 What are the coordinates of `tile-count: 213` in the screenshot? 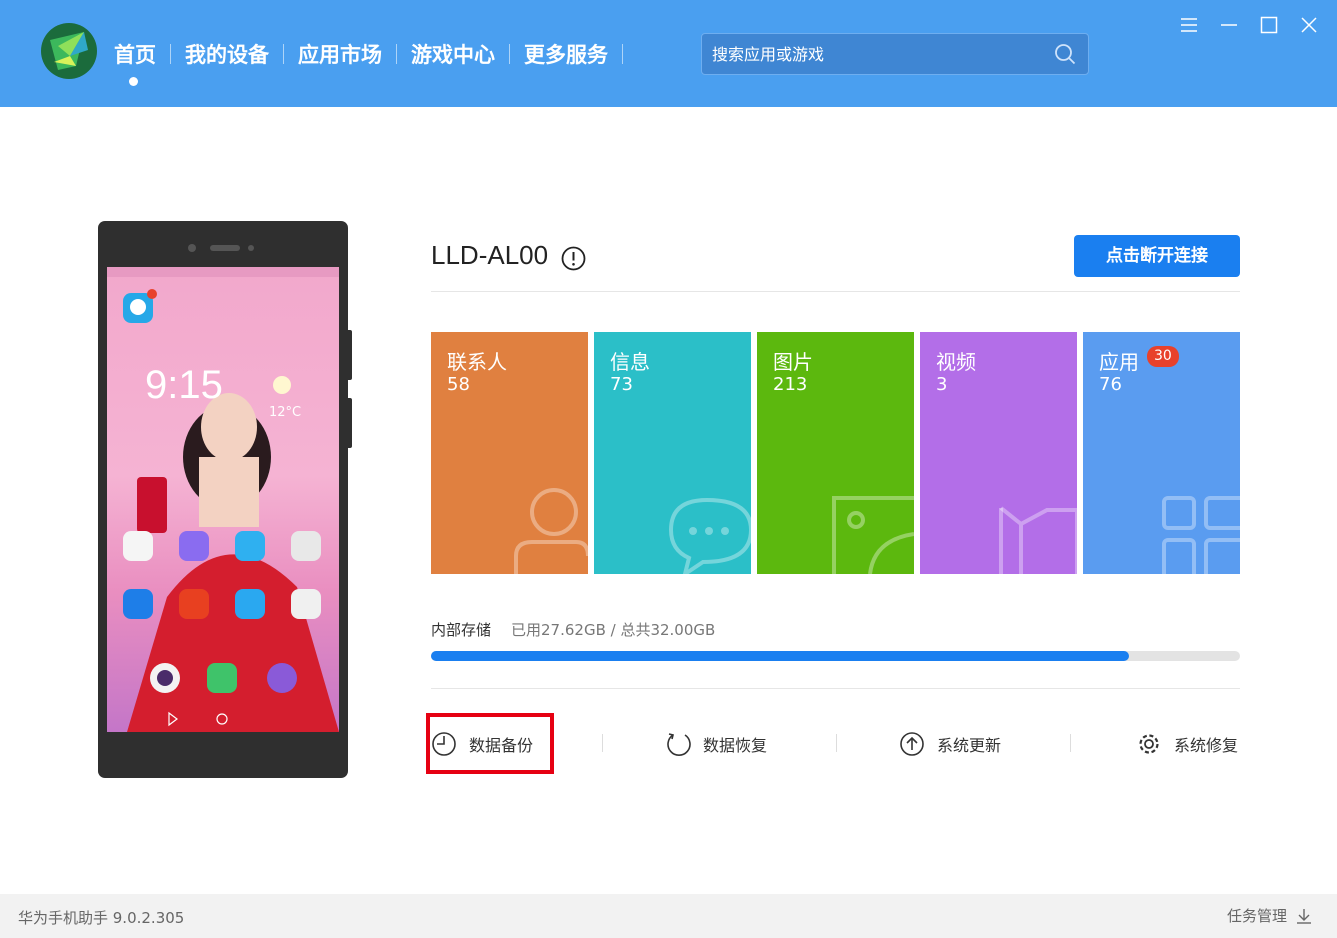 It's located at (790, 384).